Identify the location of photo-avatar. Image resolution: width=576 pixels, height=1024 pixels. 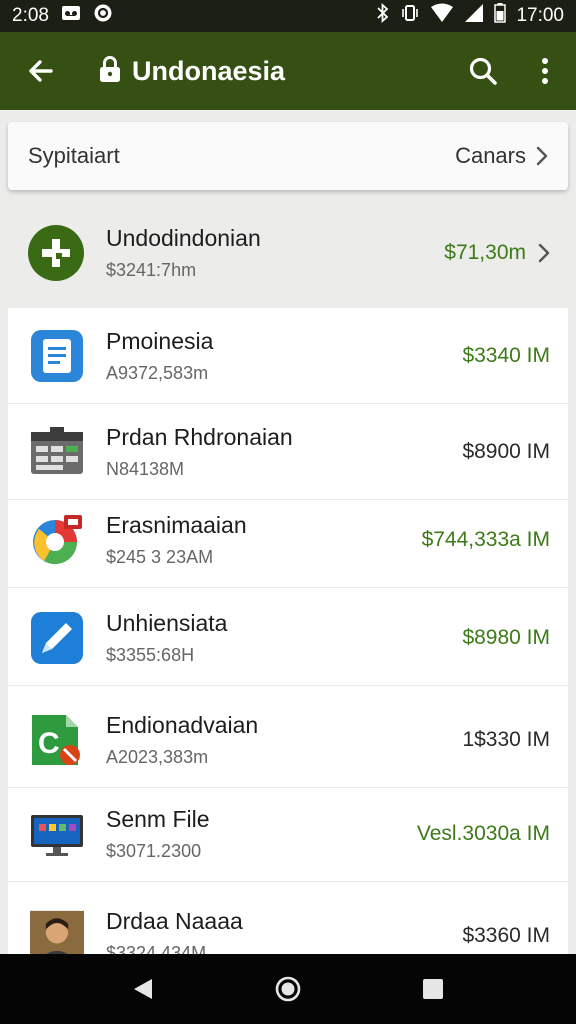
(57, 931).